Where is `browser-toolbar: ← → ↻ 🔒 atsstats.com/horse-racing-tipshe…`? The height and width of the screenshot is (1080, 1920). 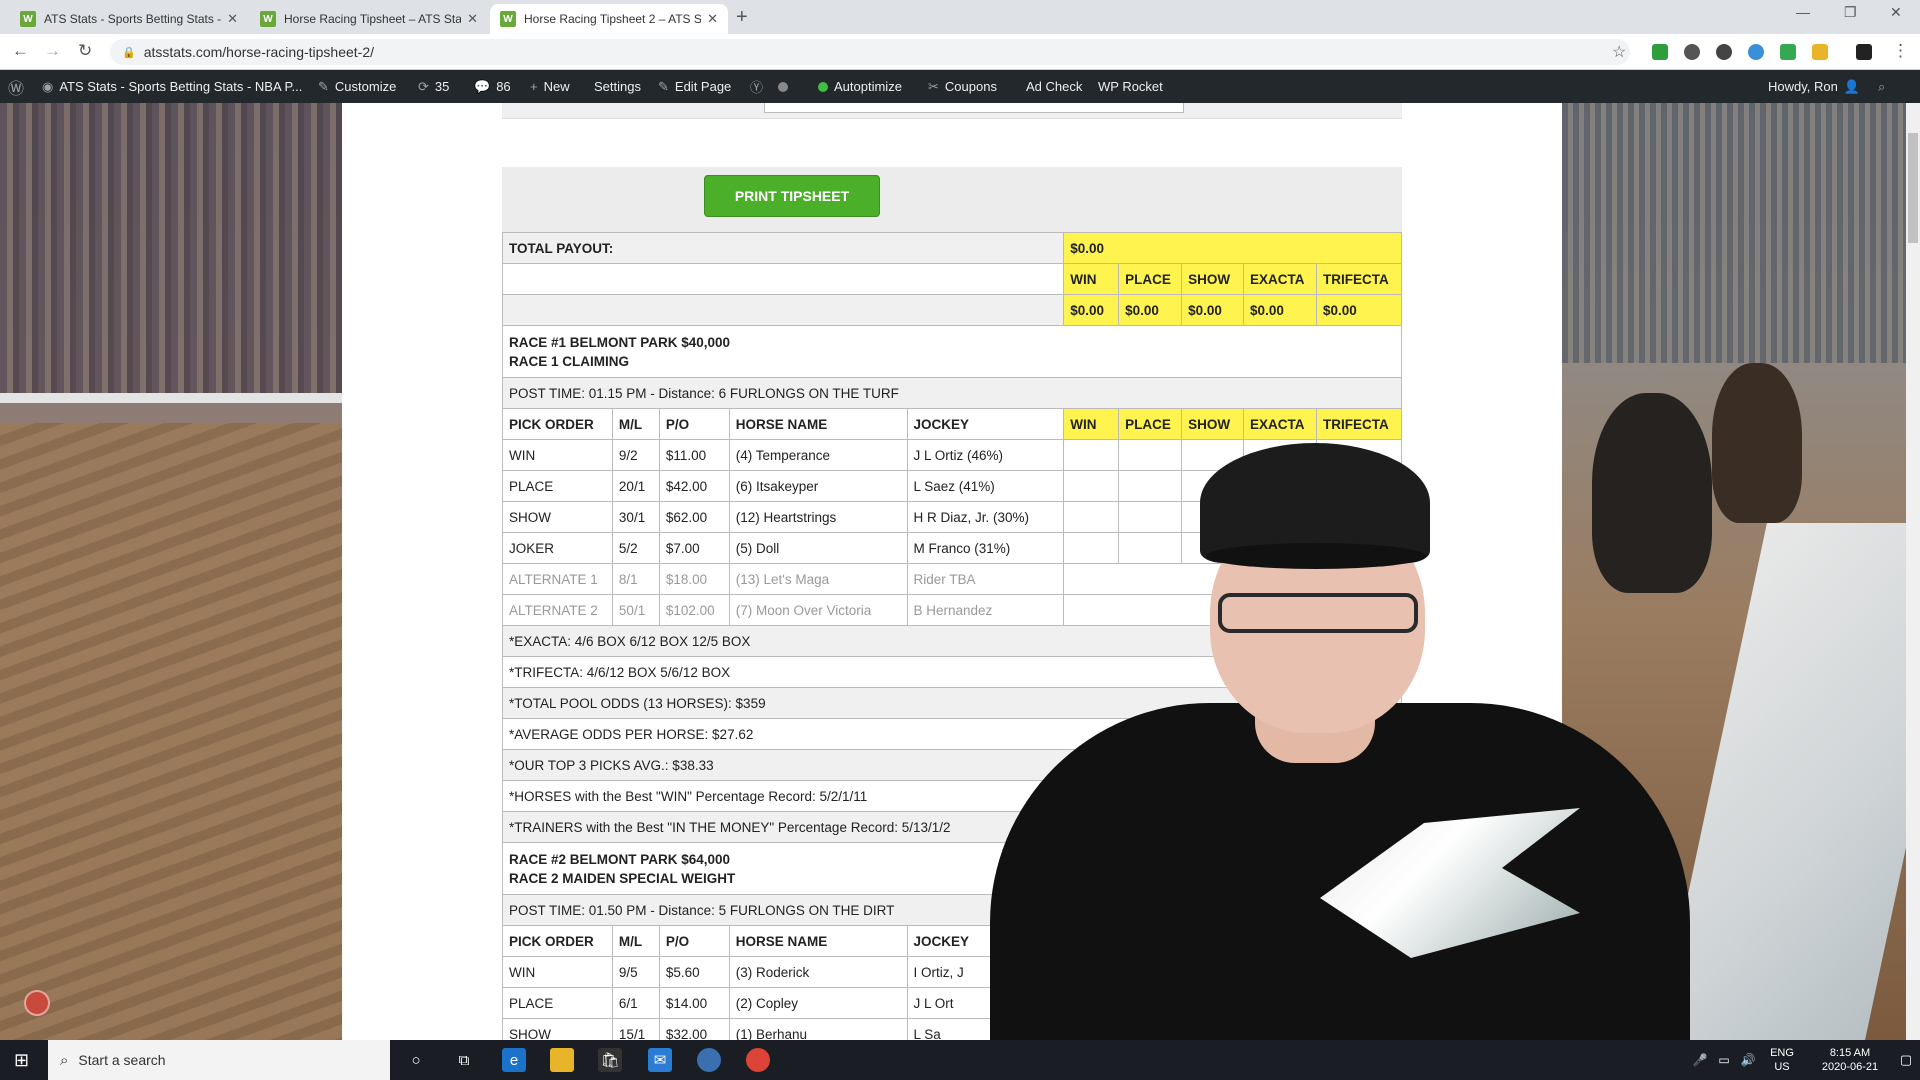 browser-toolbar: ← → ↻ 🔒 atsstats.com/horse-racing-tipshe… is located at coordinates (960, 52).